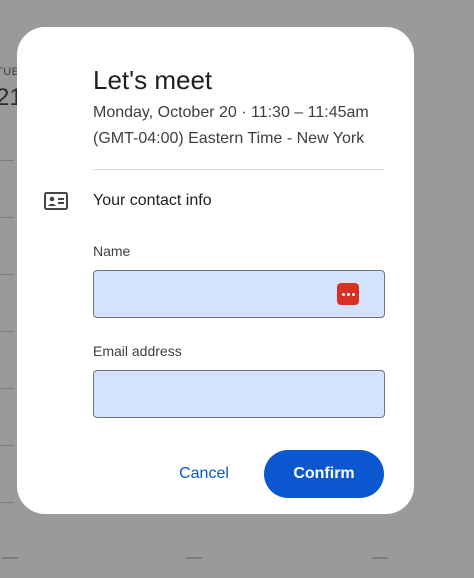 This screenshot has height=578, width=474. Describe the element at coordinates (348, 294) in the screenshot. I see `password-manager-icon` at that location.